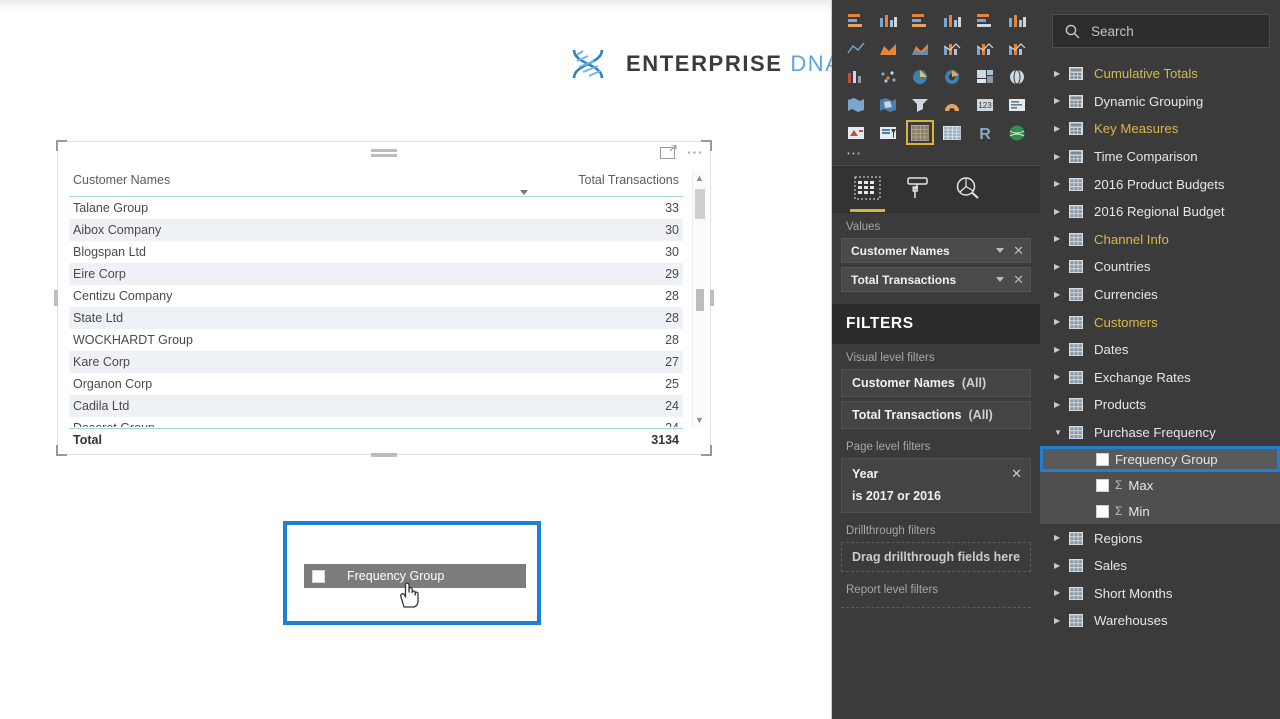 The width and height of the screenshot is (1280, 719). What do you see at coordinates (1160, 566) in the screenshot?
I see `field-table-sales: ▶ Sales` at bounding box center [1160, 566].